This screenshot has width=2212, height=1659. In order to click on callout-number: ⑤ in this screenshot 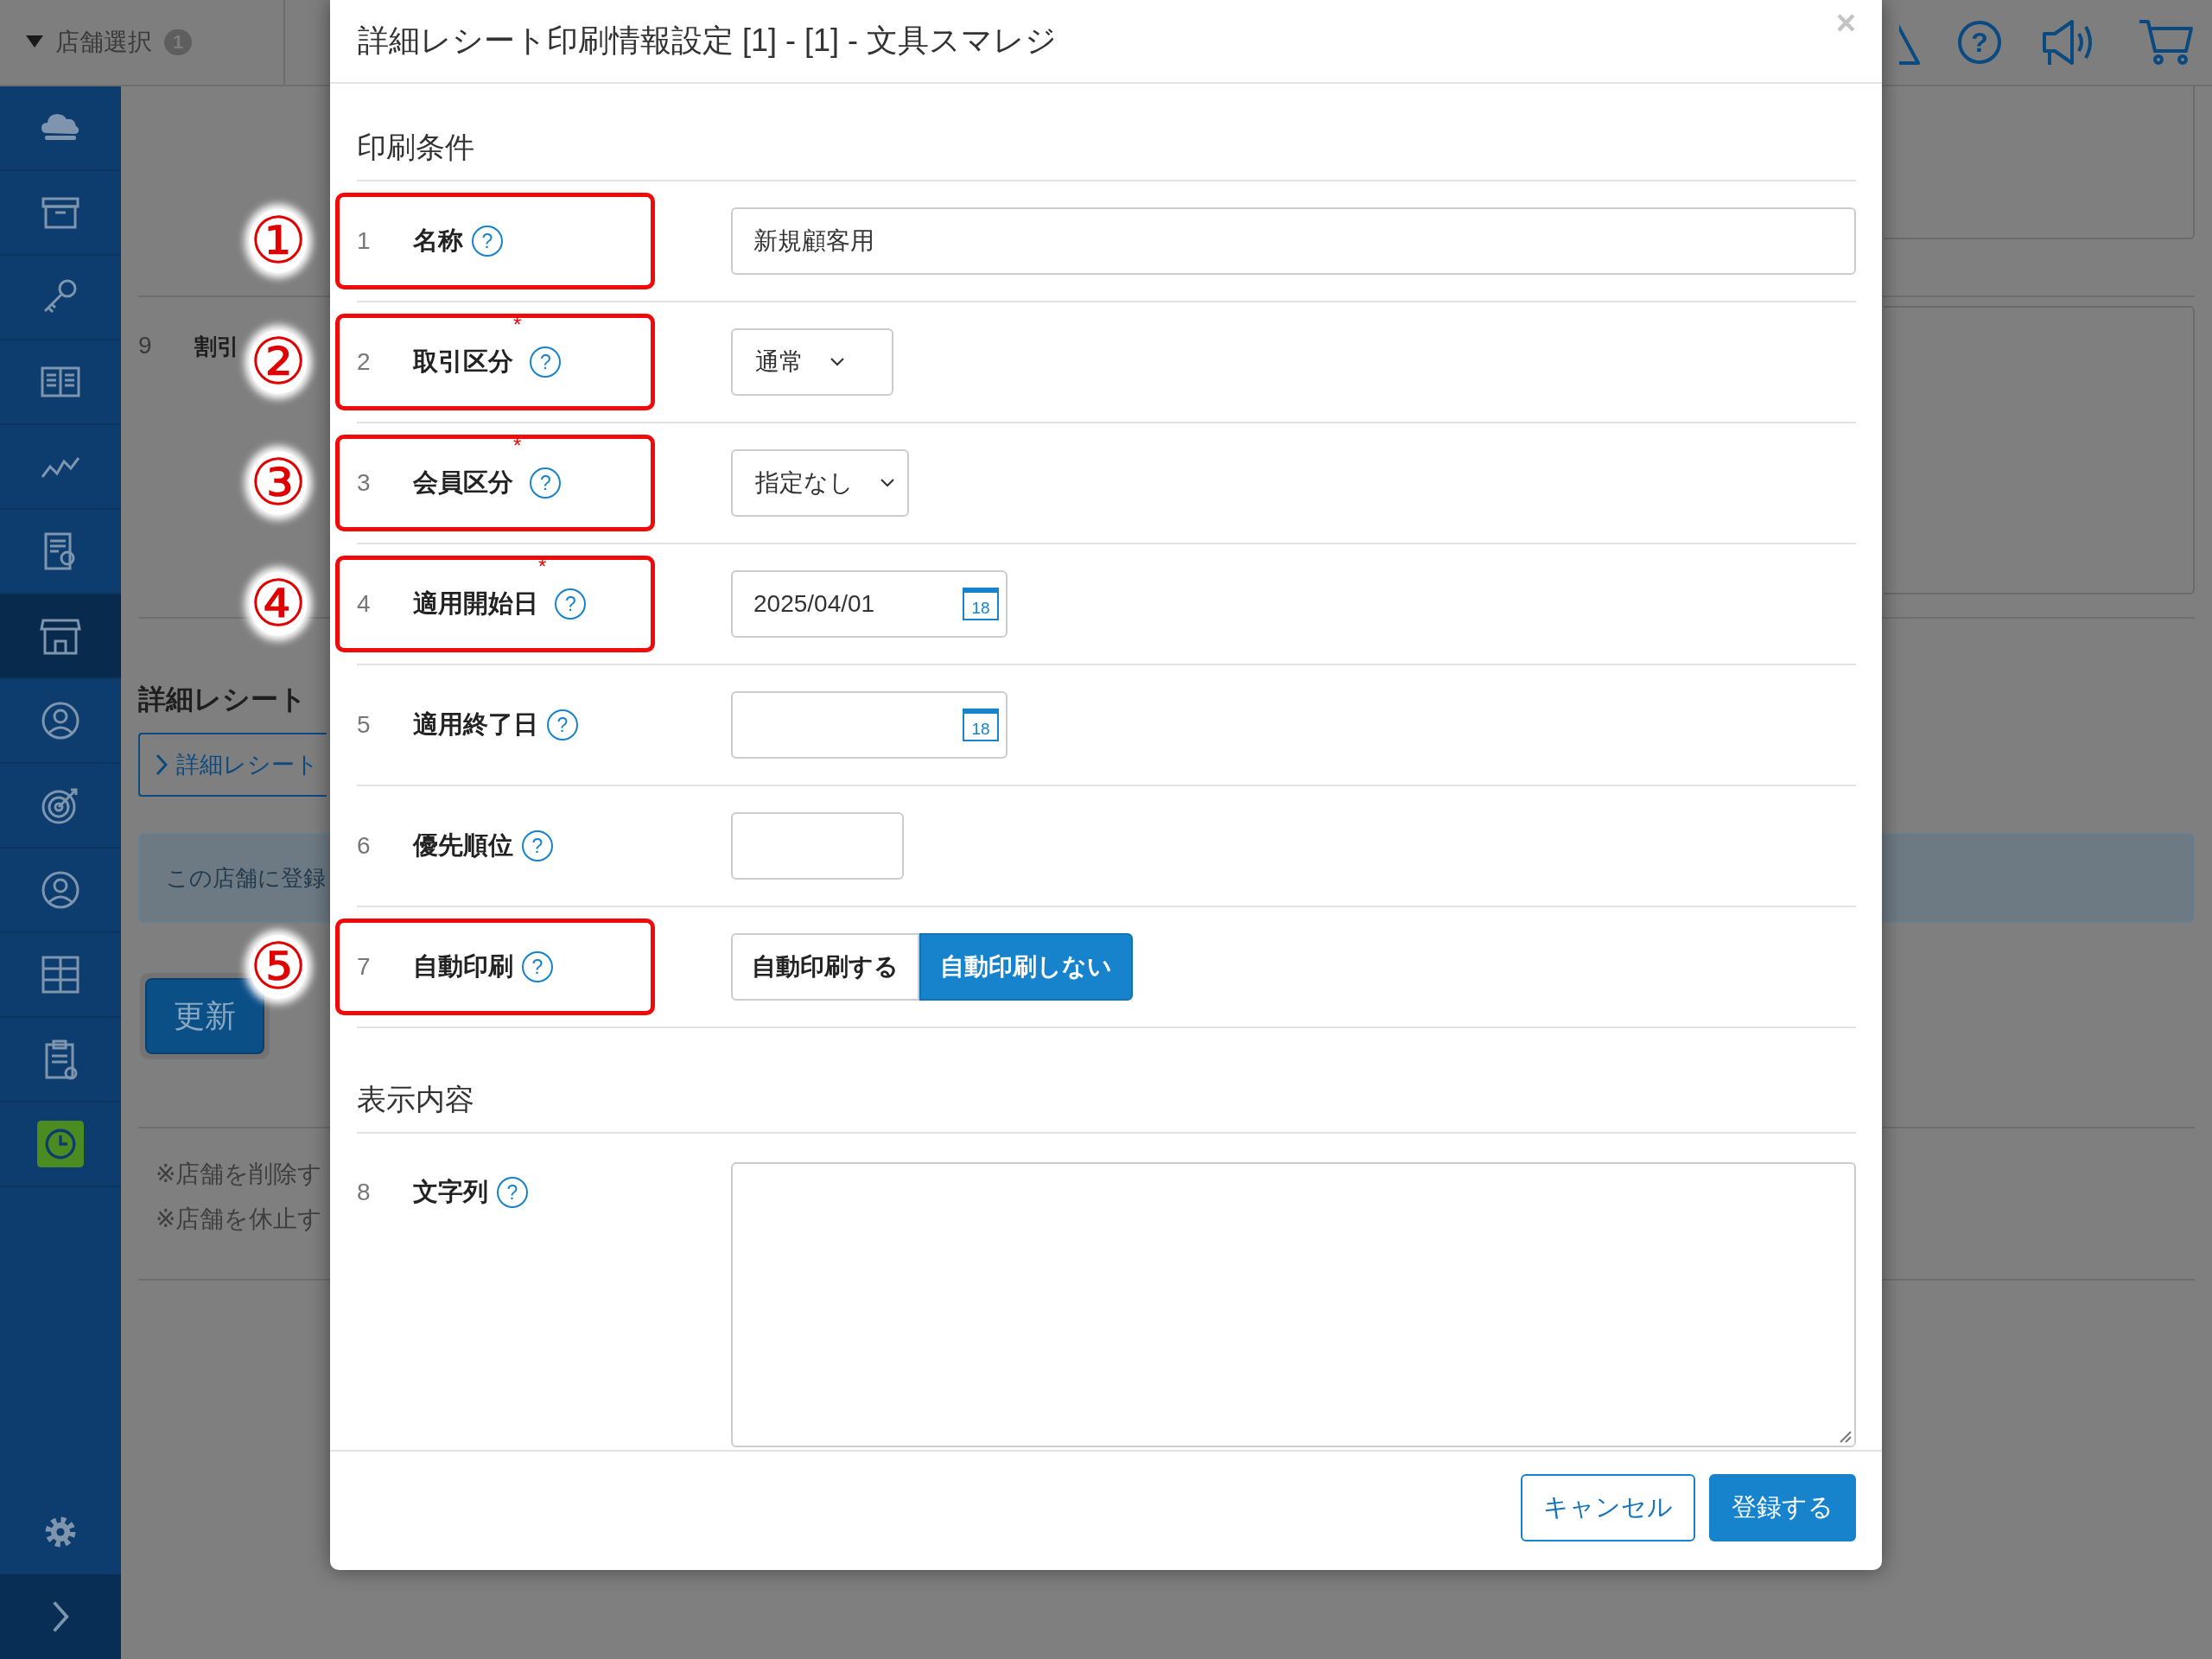, I will do `click(279, 967)`.